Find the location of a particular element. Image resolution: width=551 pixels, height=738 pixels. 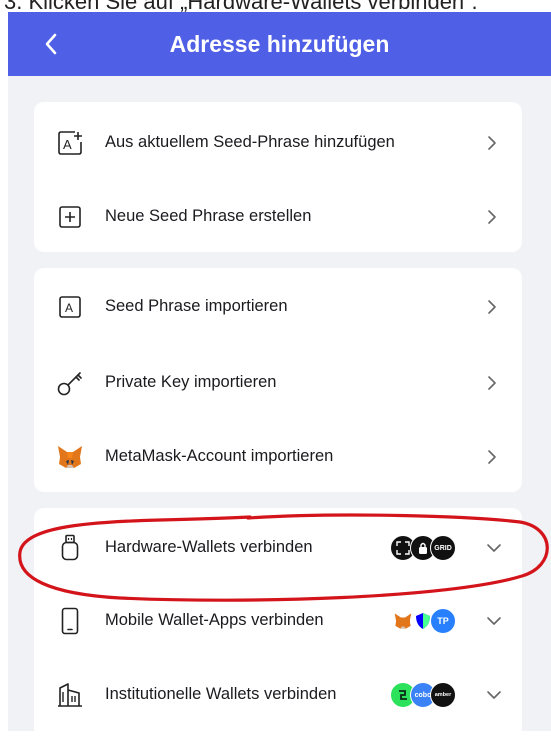

connect-mobile-label: Mobile Wallet-Apps verbinden is located at coordinates (214, 620).